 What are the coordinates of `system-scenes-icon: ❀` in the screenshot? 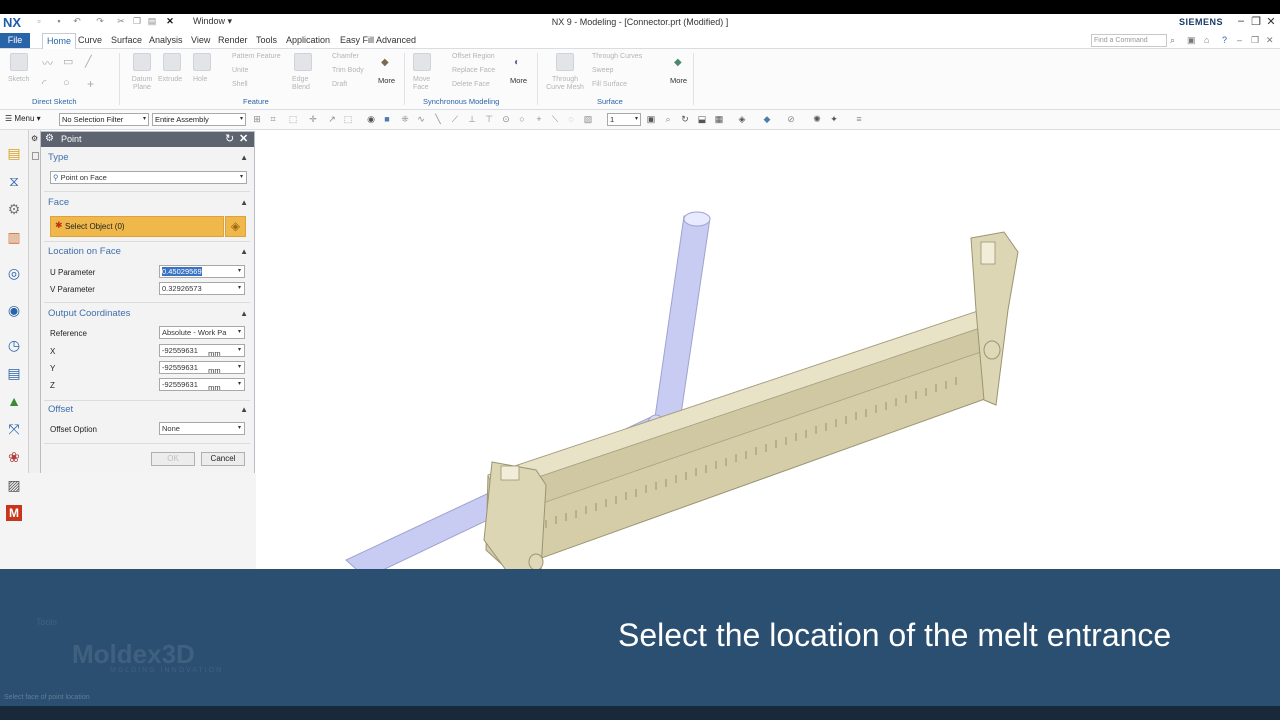 It's located at (14, 457).